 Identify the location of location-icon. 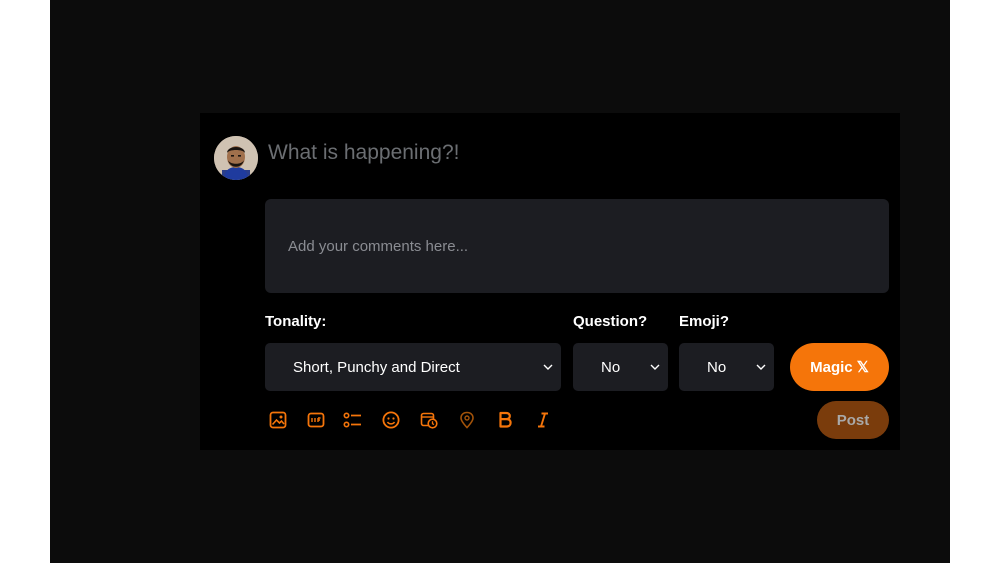
(467, 420).